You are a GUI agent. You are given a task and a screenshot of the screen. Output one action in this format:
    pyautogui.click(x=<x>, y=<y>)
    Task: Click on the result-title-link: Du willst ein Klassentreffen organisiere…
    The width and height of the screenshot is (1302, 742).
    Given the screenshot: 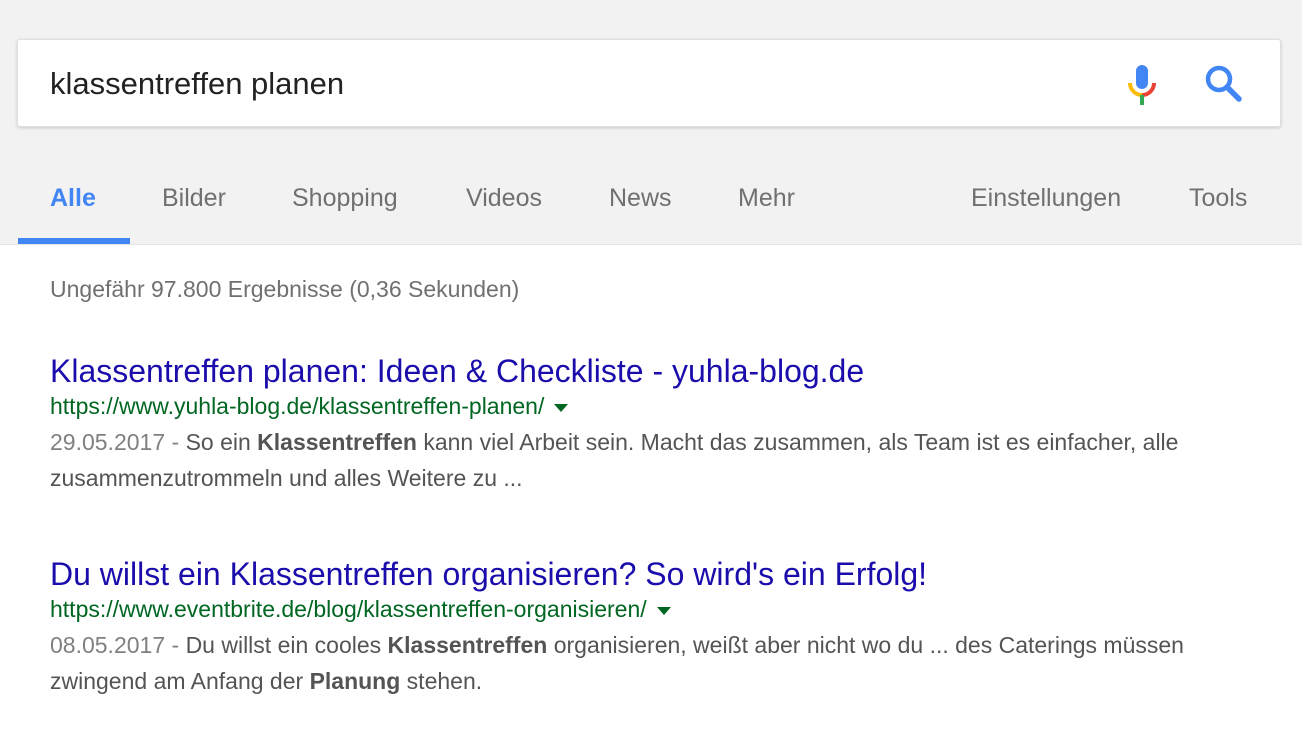 What is the action you would take?
    pyautogui.click(x=660, y=574)
    